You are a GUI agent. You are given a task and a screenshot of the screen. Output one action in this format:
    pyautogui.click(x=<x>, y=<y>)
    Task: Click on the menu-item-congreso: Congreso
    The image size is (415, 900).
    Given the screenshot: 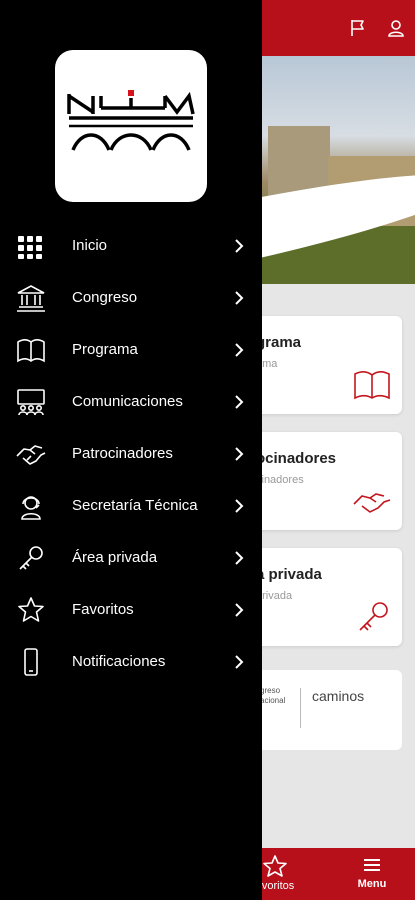 What is the action you would take?
    pyautogui.click(x=131, y=298)
    